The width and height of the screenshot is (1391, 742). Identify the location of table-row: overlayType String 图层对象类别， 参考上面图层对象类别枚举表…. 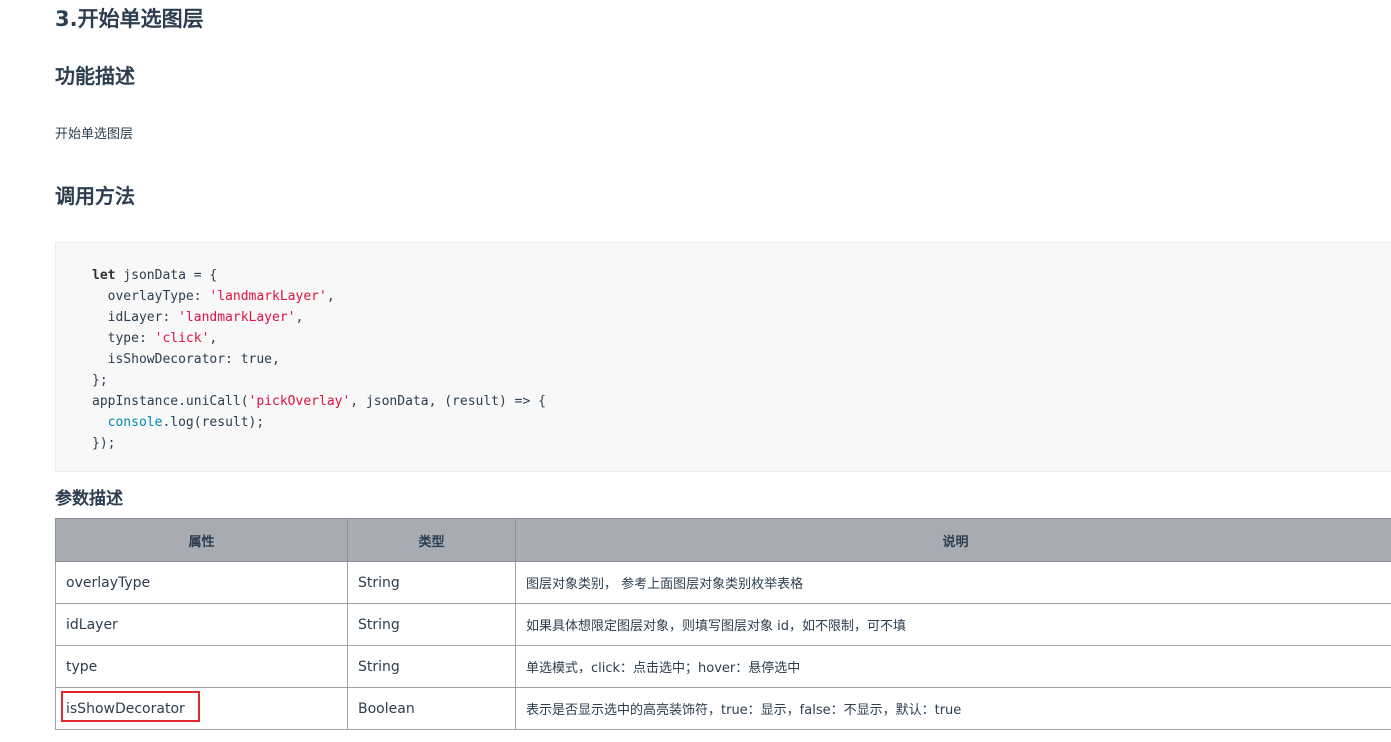
(723, 582).